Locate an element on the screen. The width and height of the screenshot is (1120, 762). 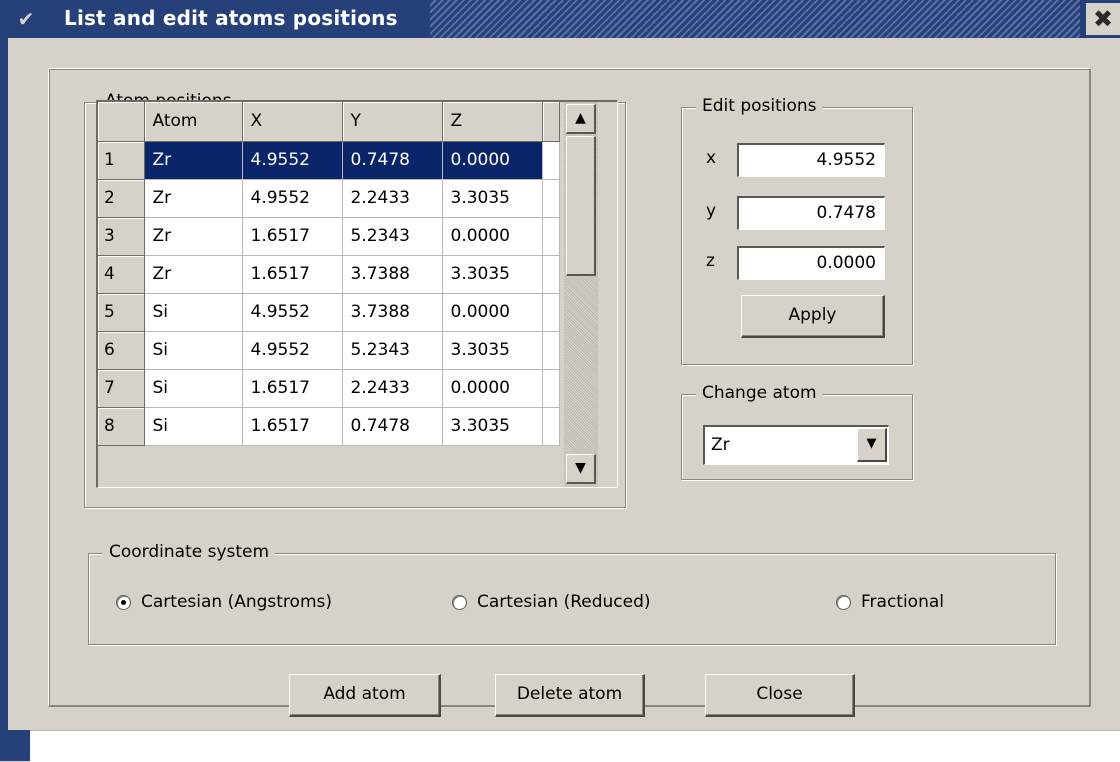
column-header-filler is located at coordinates (551, 122).